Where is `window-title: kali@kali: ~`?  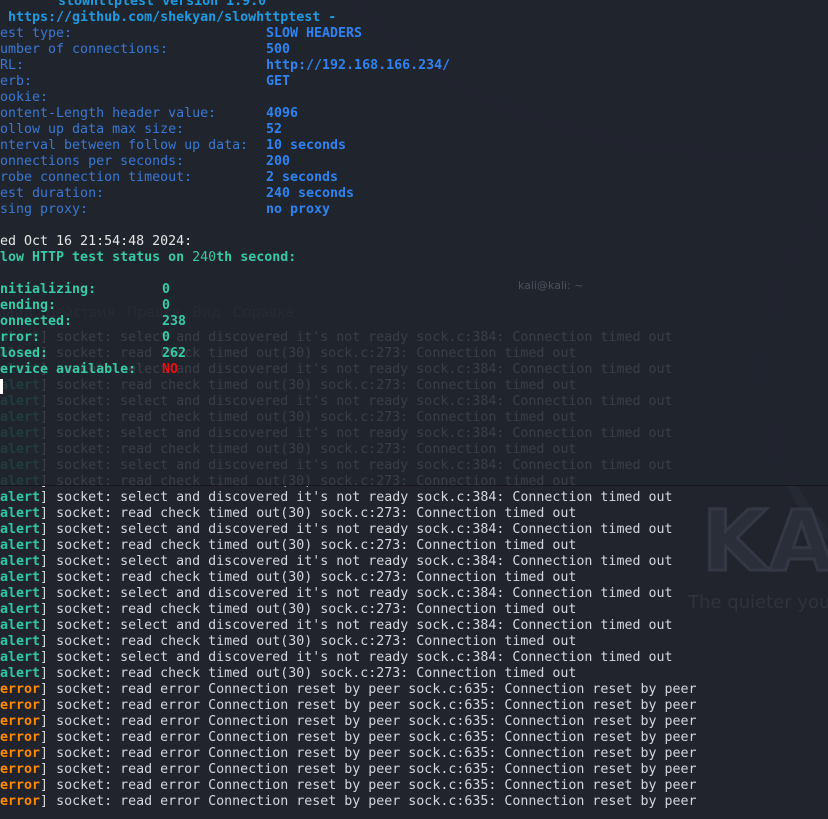
window-title: kali@kali: ~ is located at coordinates (551, 285).